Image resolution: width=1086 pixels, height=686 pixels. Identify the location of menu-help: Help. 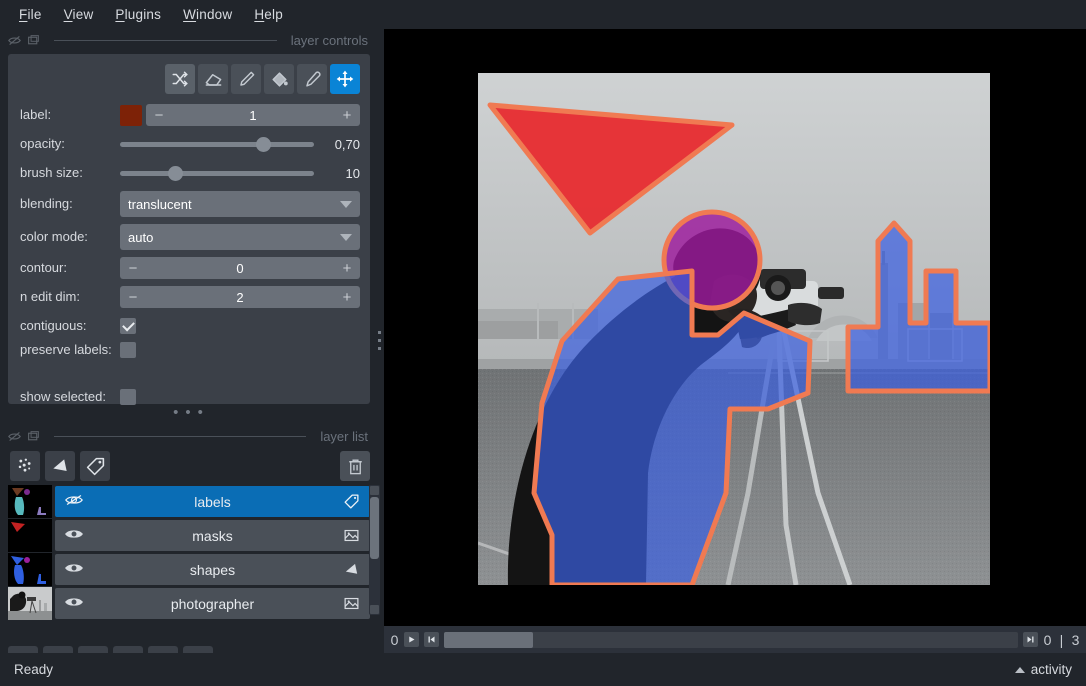
(268, 14).